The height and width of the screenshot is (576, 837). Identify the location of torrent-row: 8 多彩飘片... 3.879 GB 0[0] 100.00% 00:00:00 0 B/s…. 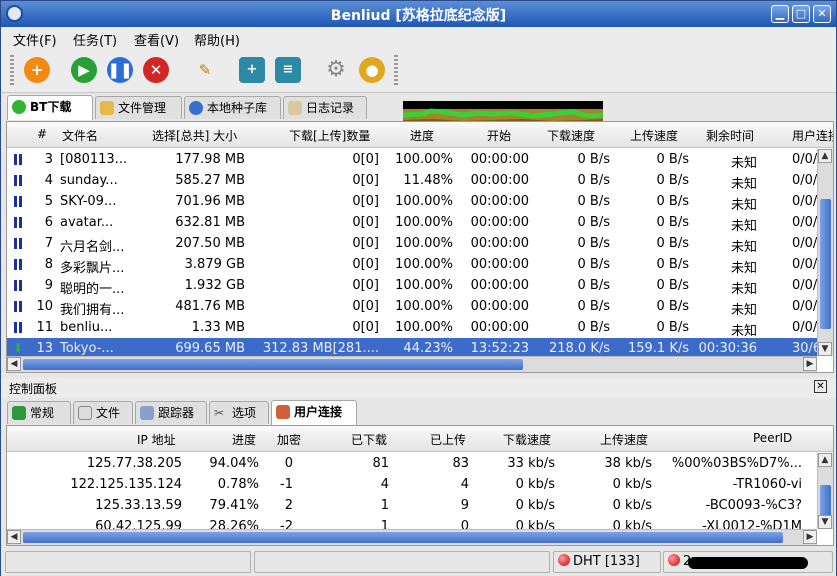
(412, 265).